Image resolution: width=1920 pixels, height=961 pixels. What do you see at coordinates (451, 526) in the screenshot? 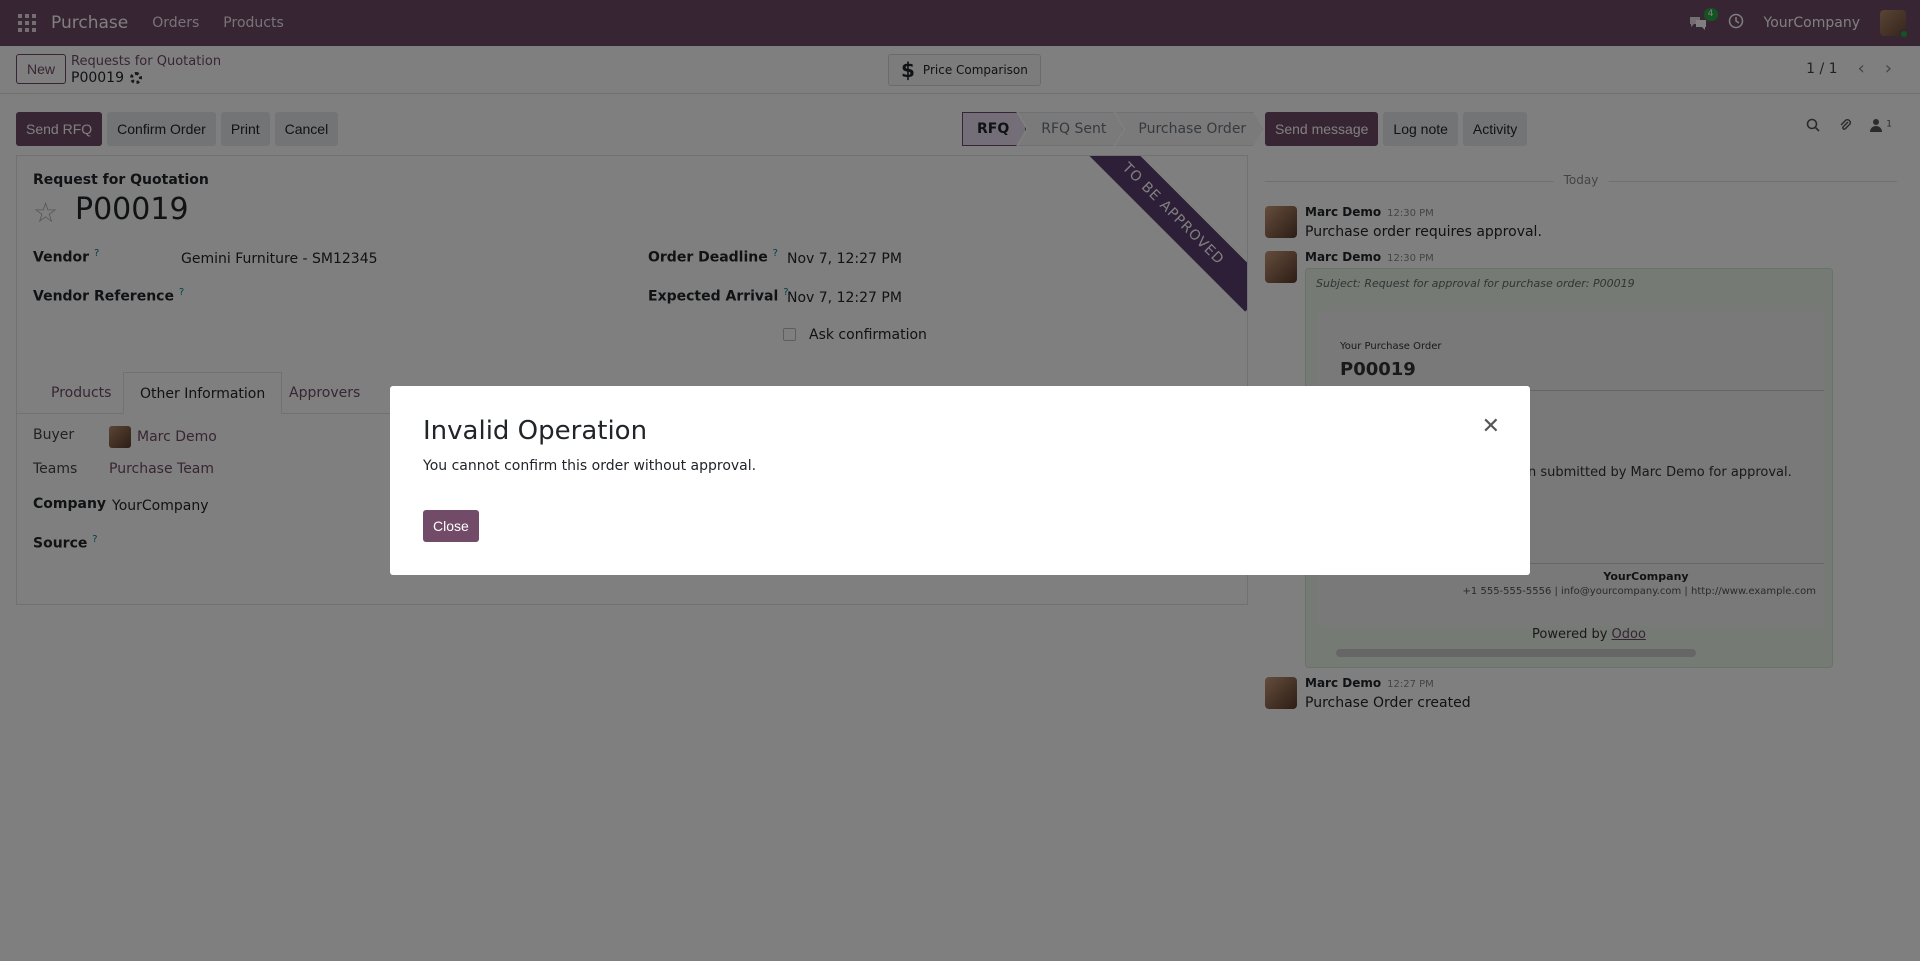
I see `close-button: Close` at bounding box center [451, 526].